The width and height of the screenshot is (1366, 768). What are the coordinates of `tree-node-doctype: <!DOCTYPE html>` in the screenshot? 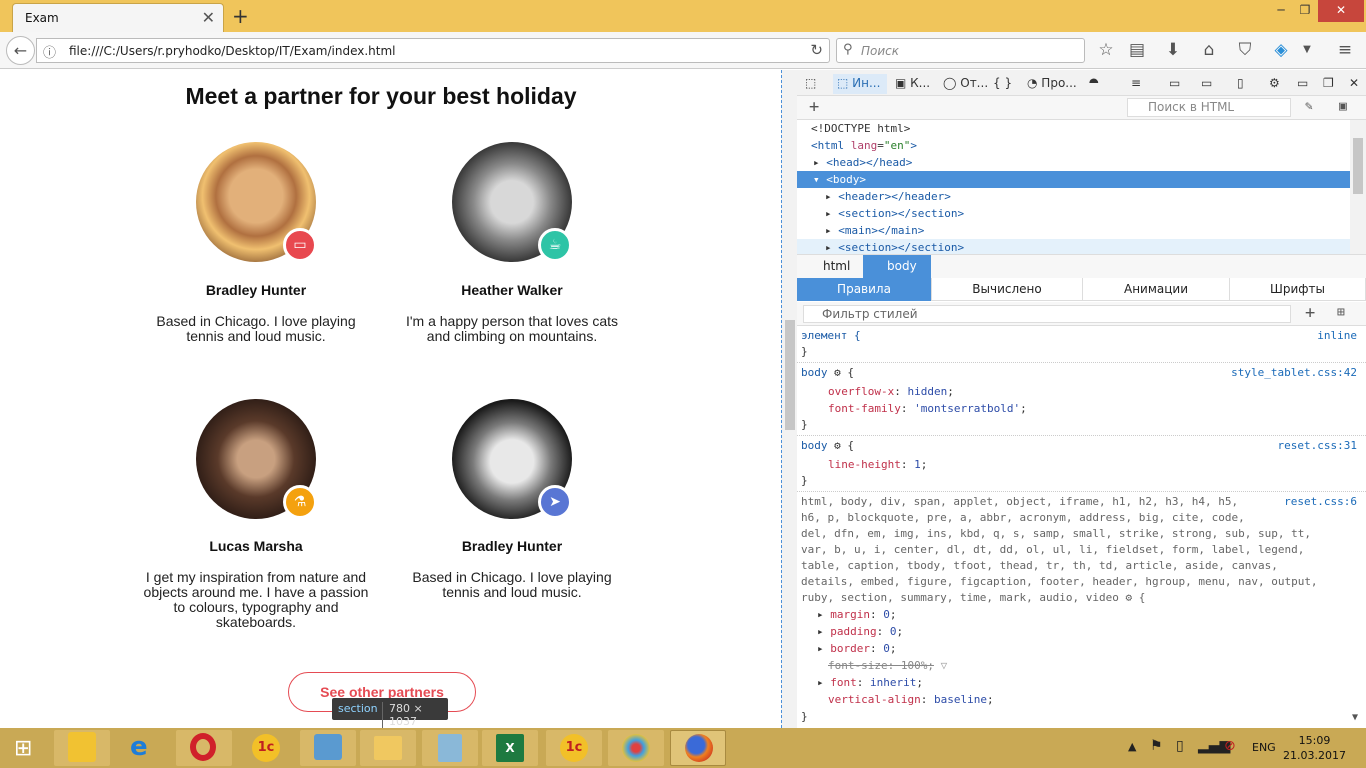 It's located at (1073, 128).